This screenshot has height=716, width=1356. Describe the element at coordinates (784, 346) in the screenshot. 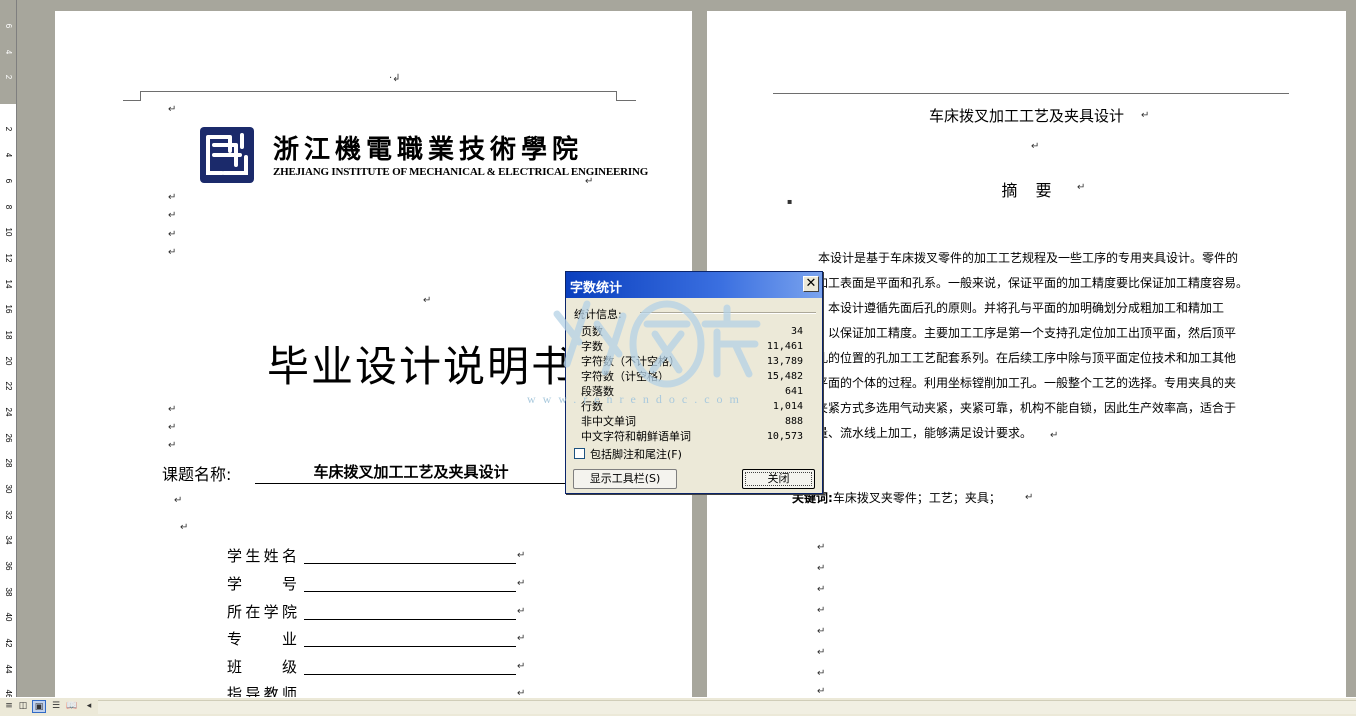

I see `stat-value: 11,461` at that location.